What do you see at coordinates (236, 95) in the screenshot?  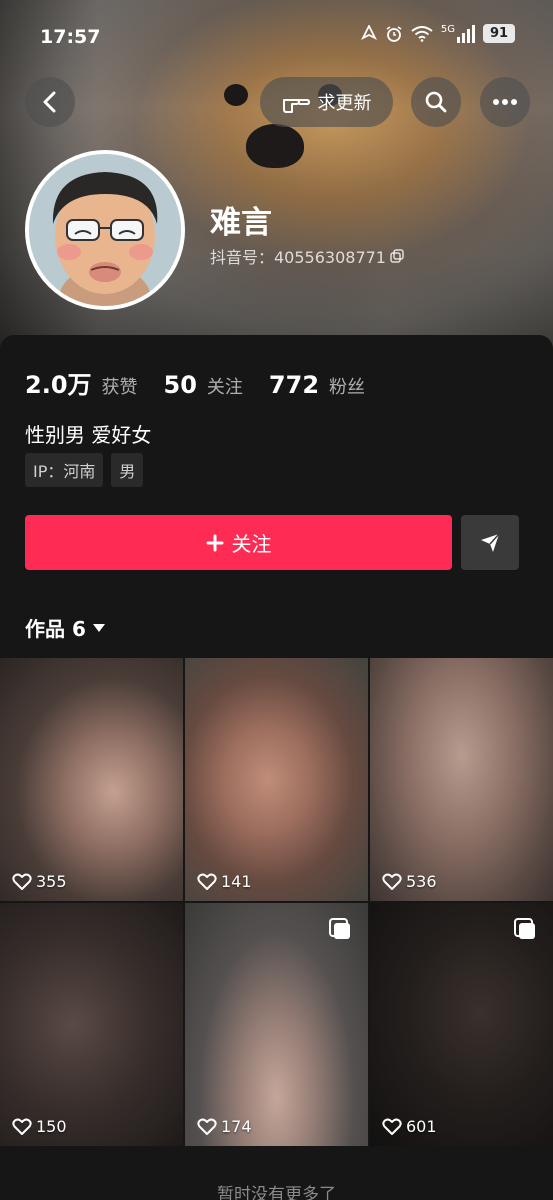 I see `banner-dog-eye` at bounding box center [236, 95].